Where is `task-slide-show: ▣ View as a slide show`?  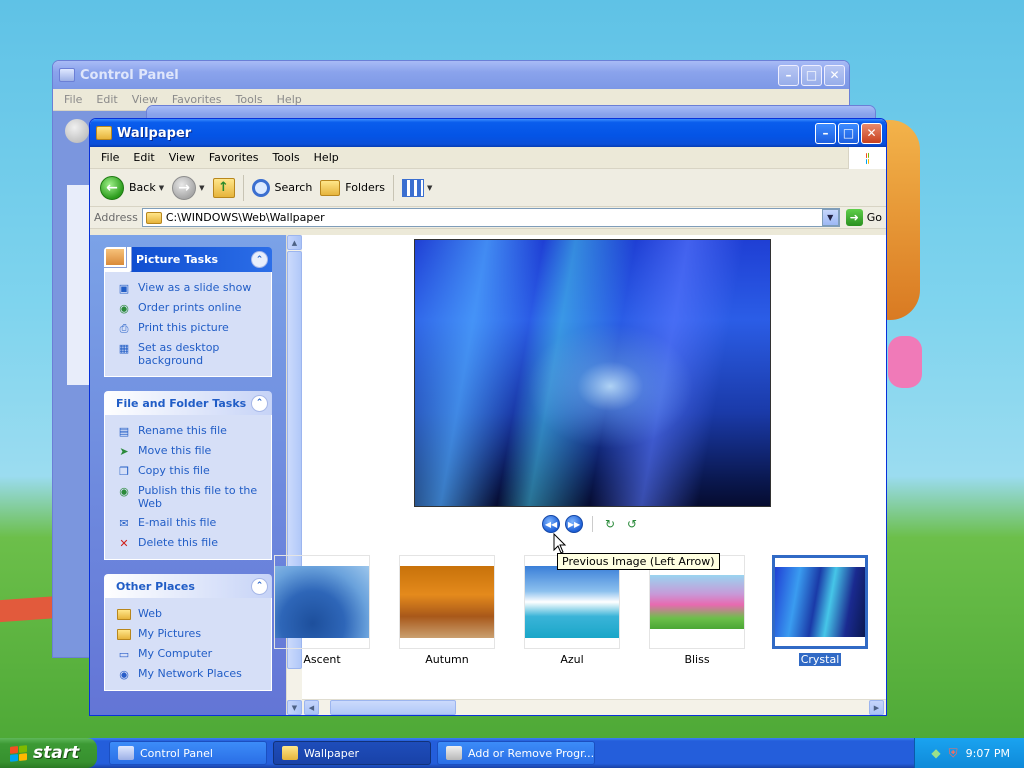 task-slide-show: ▣ View as a slide show is located at coordinates (193, 288).